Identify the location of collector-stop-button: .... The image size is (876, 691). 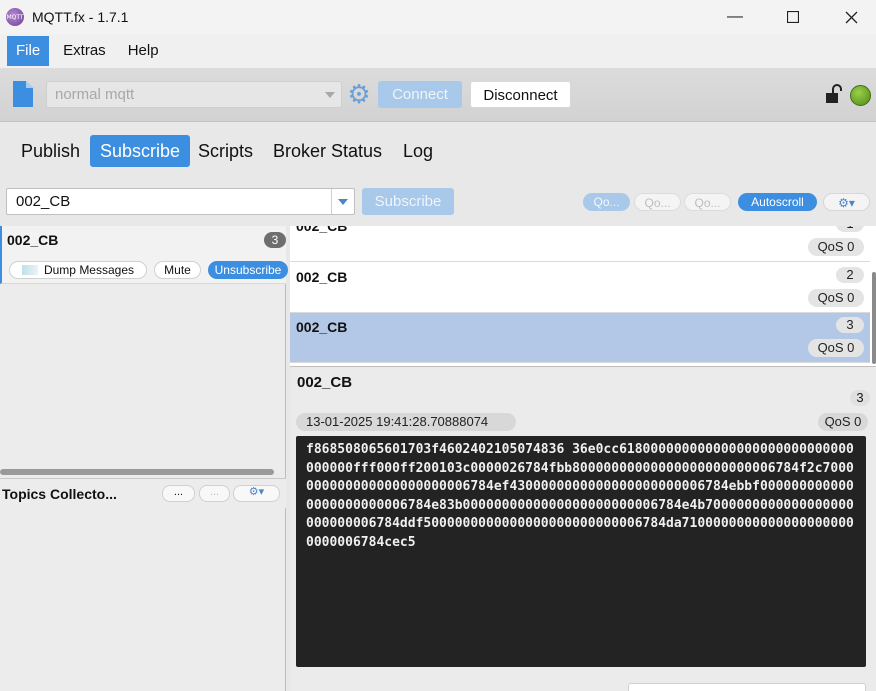
(214, 493).